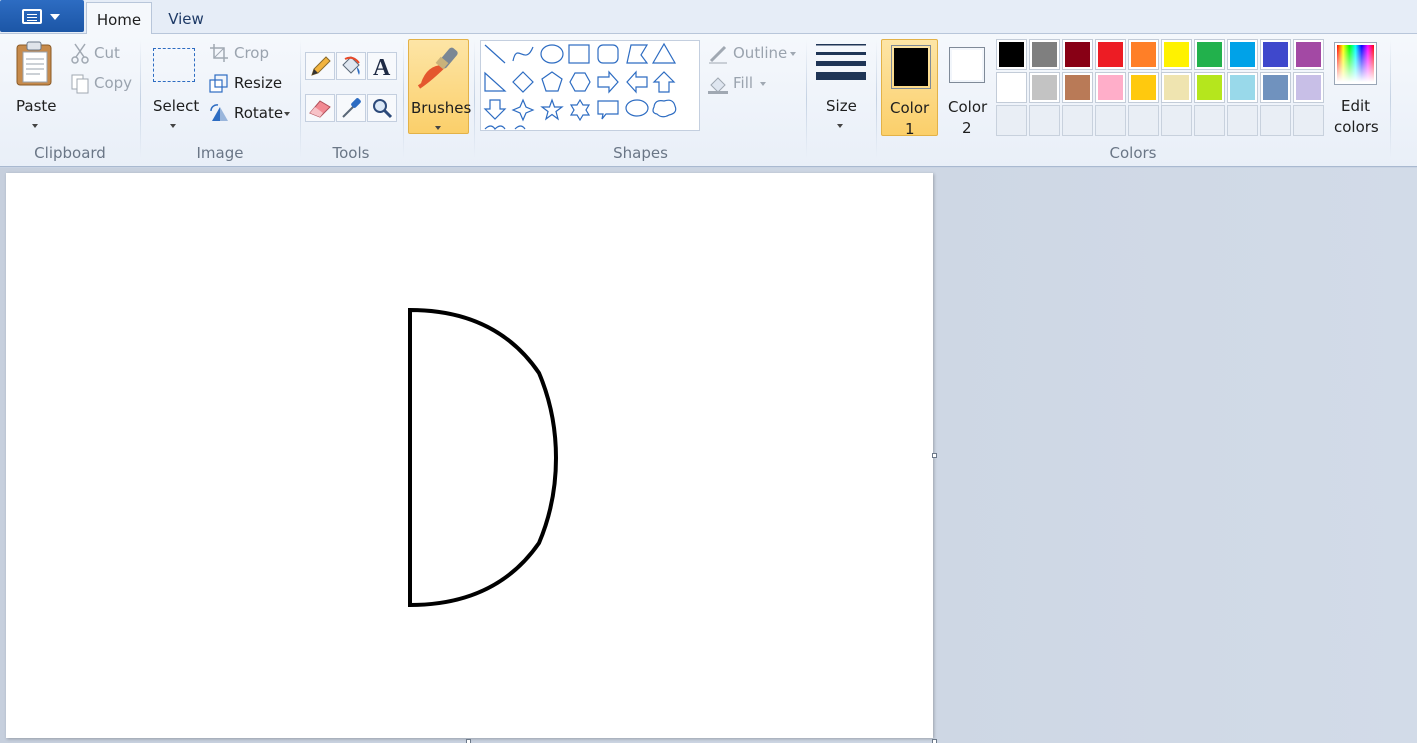  I want to click on color1-label-line1: Color, so click(910, 108).